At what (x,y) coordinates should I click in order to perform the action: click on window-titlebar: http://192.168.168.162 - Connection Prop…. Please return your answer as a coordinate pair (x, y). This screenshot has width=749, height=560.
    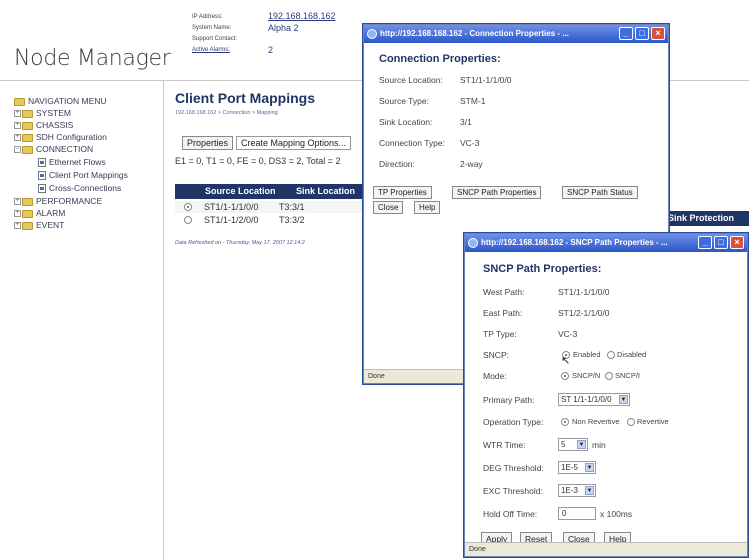
    Looking at the image, I should click on (516, 34).